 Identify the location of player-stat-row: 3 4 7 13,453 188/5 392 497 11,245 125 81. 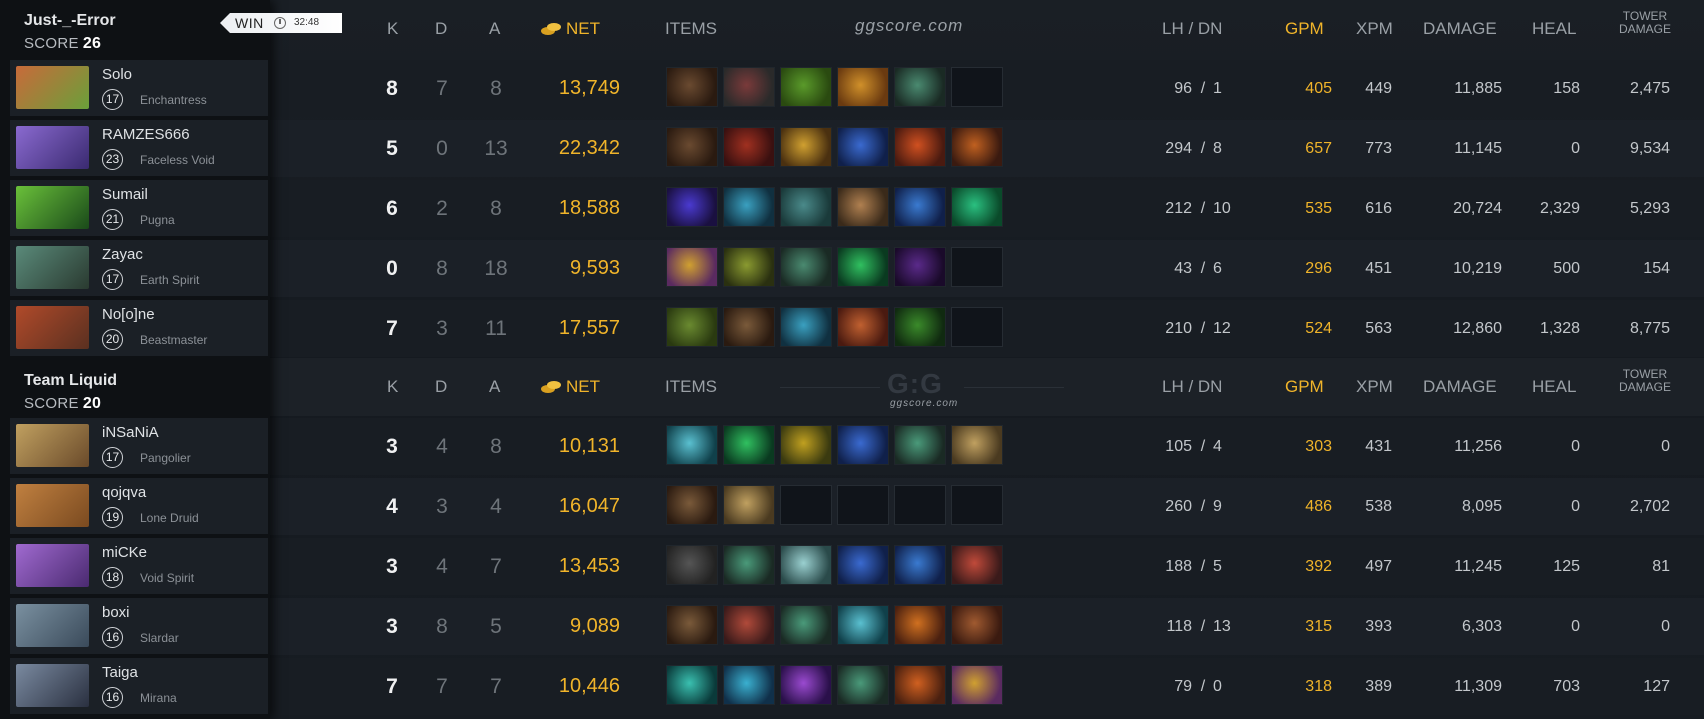
(987, 566).